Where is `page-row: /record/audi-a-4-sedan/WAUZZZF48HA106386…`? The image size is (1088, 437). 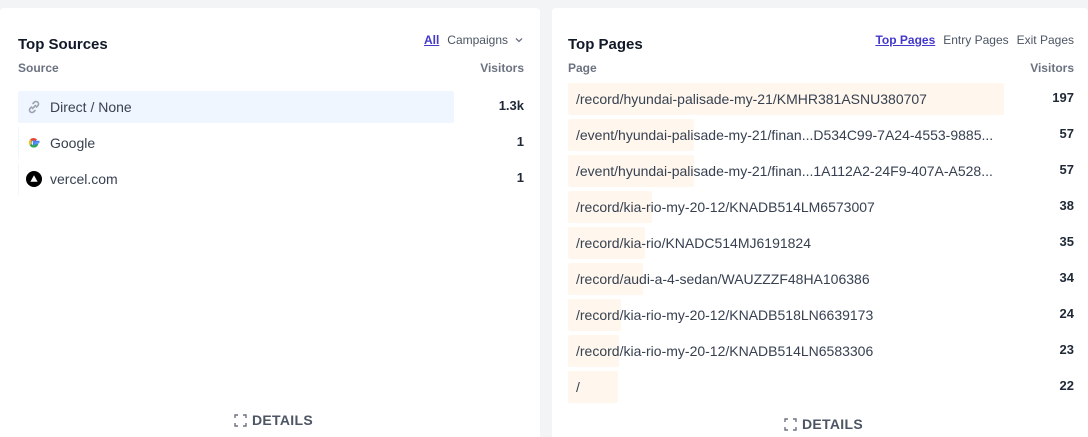
page-row: /record/audi-a-4-sedan/WAUZZZF48HA106386… is located at coordinates (821, 279).